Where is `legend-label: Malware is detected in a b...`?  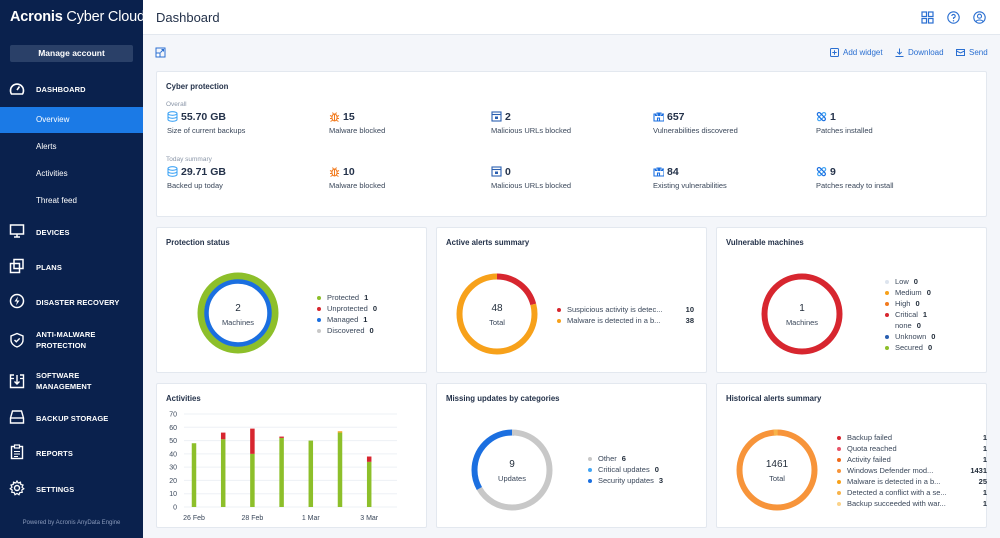 legend-label: Malware is detected in a b... is located at coordinates (614, 320).